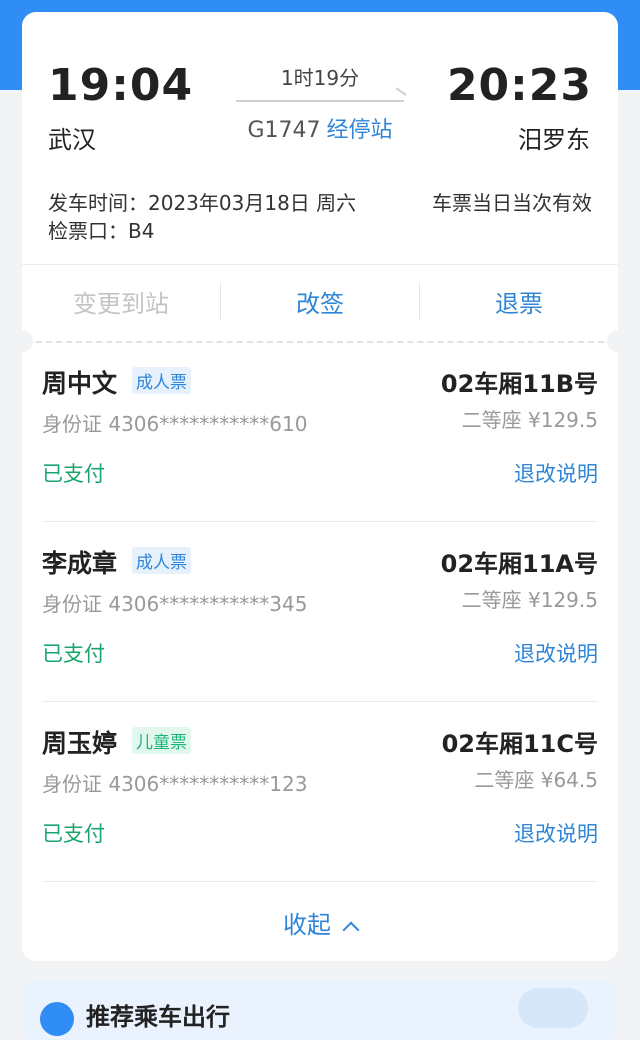 The width and height of the screenshot is (640, 1040). What do you see at coordinates (519, 384) in the screenshot?
I see `seat-number: 02车厢11B号` at bounding box center [519, 384].